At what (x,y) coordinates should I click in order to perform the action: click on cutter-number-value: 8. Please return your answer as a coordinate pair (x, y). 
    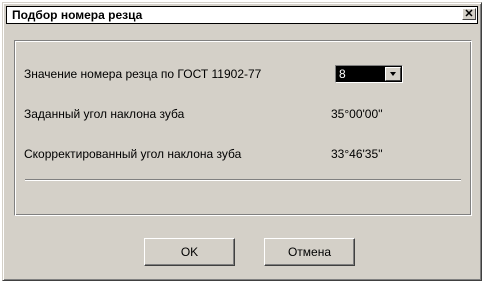
    Looking at the image, I should click on (342, 74).